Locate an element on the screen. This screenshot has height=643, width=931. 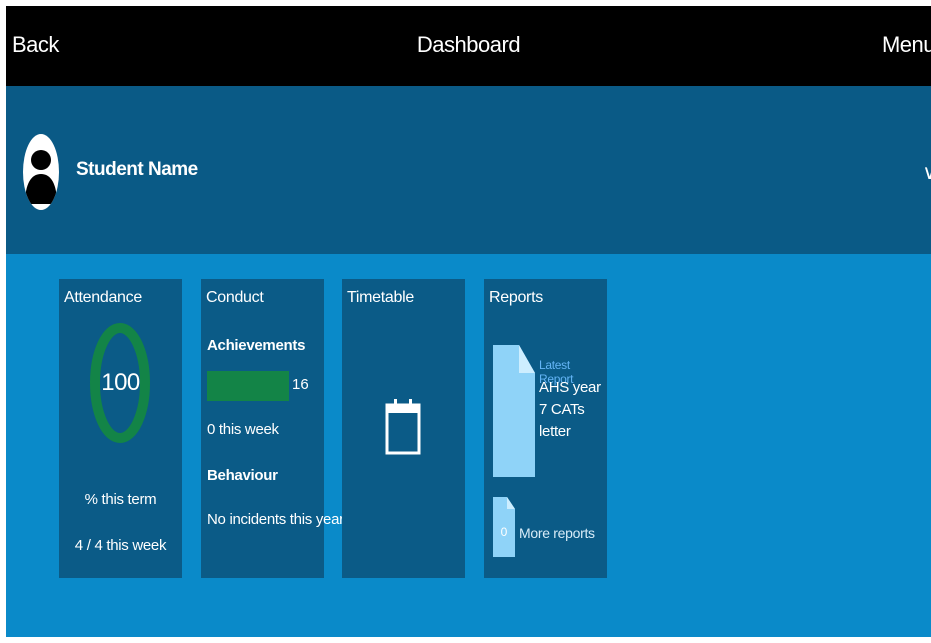
behaviour-text: No incidents this year is located at coordinates (275, 519).